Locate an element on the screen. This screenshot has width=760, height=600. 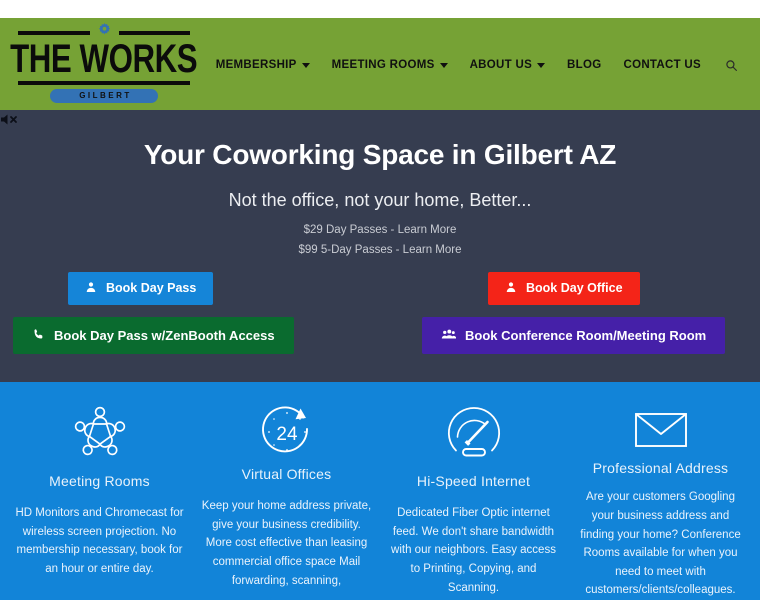
nav-label: MEMBERSHIP is located at coordinates (256, 65).